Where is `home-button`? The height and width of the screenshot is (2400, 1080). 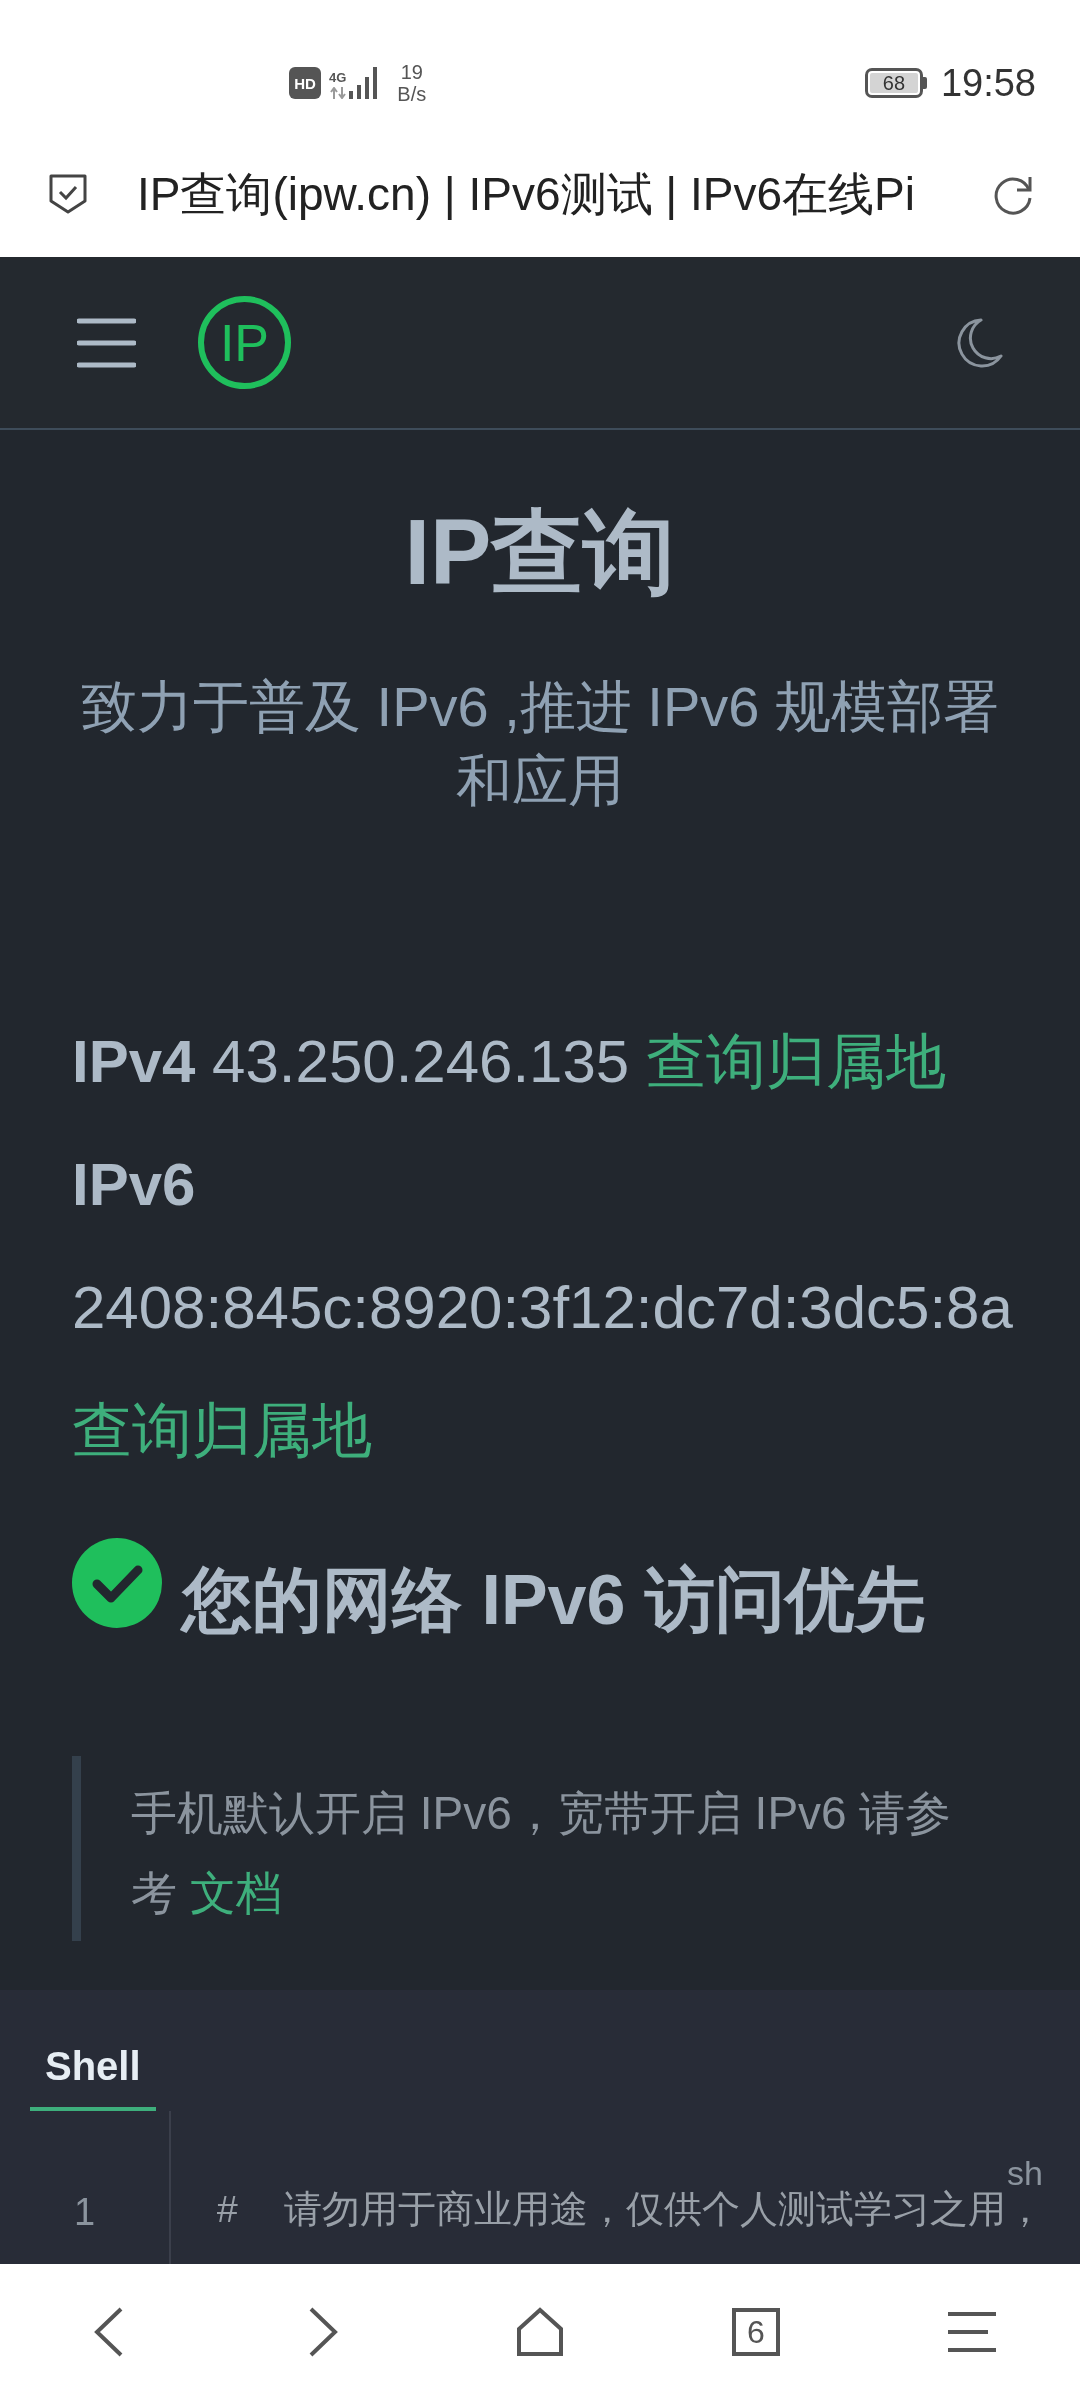 home-button is located at coordinates (540, 2332).